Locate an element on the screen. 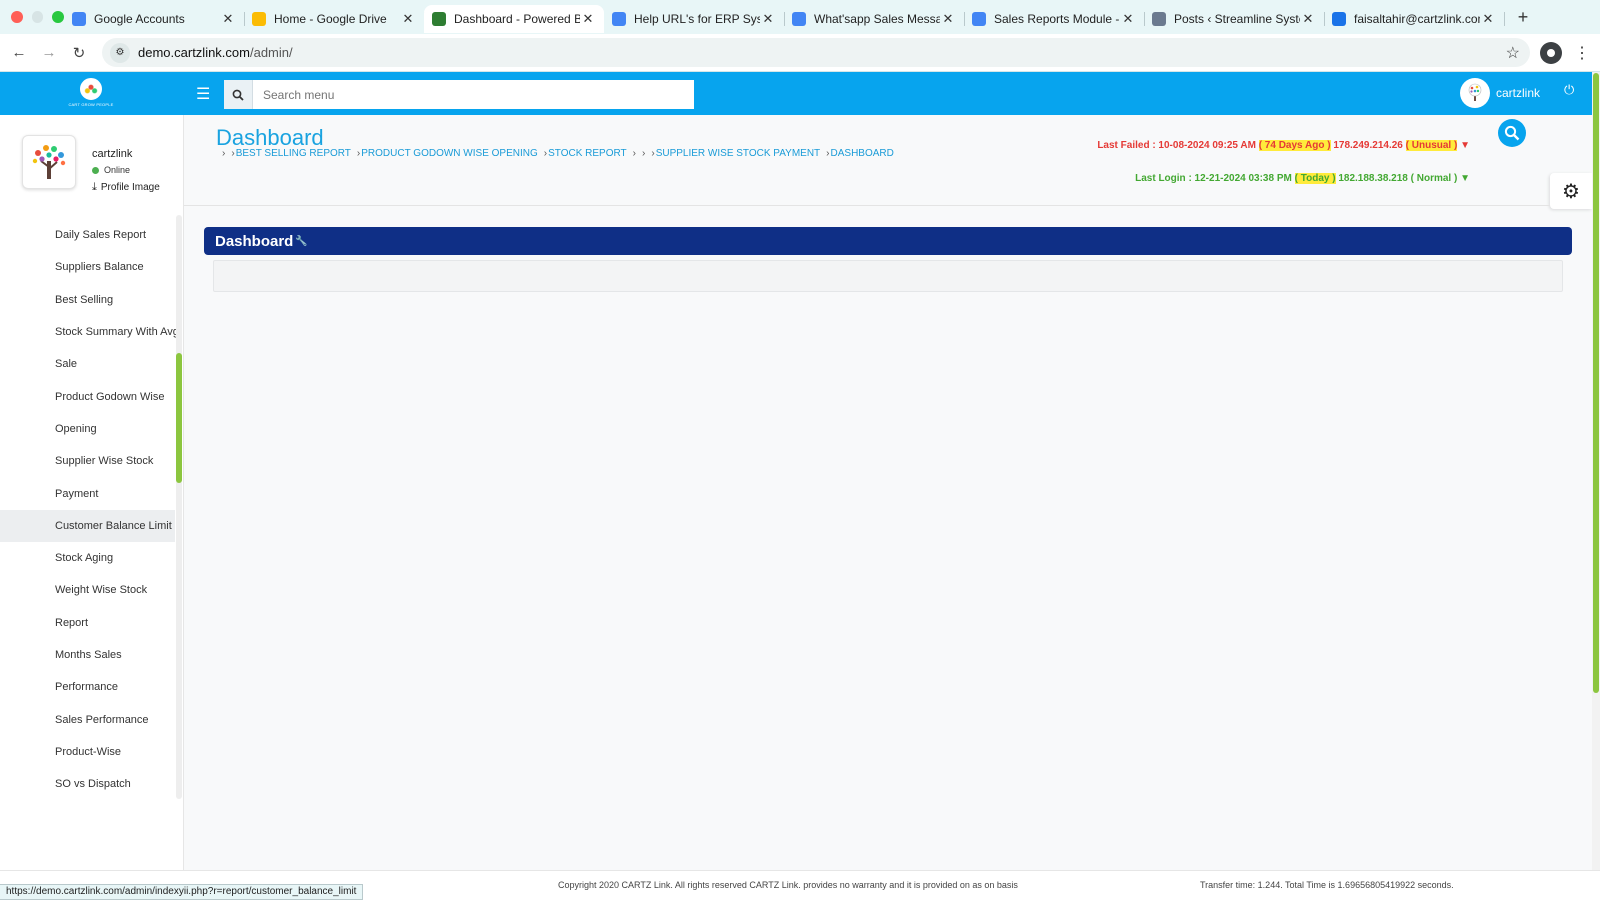  cartzlink-favicon is located at coordinates (439, 19).